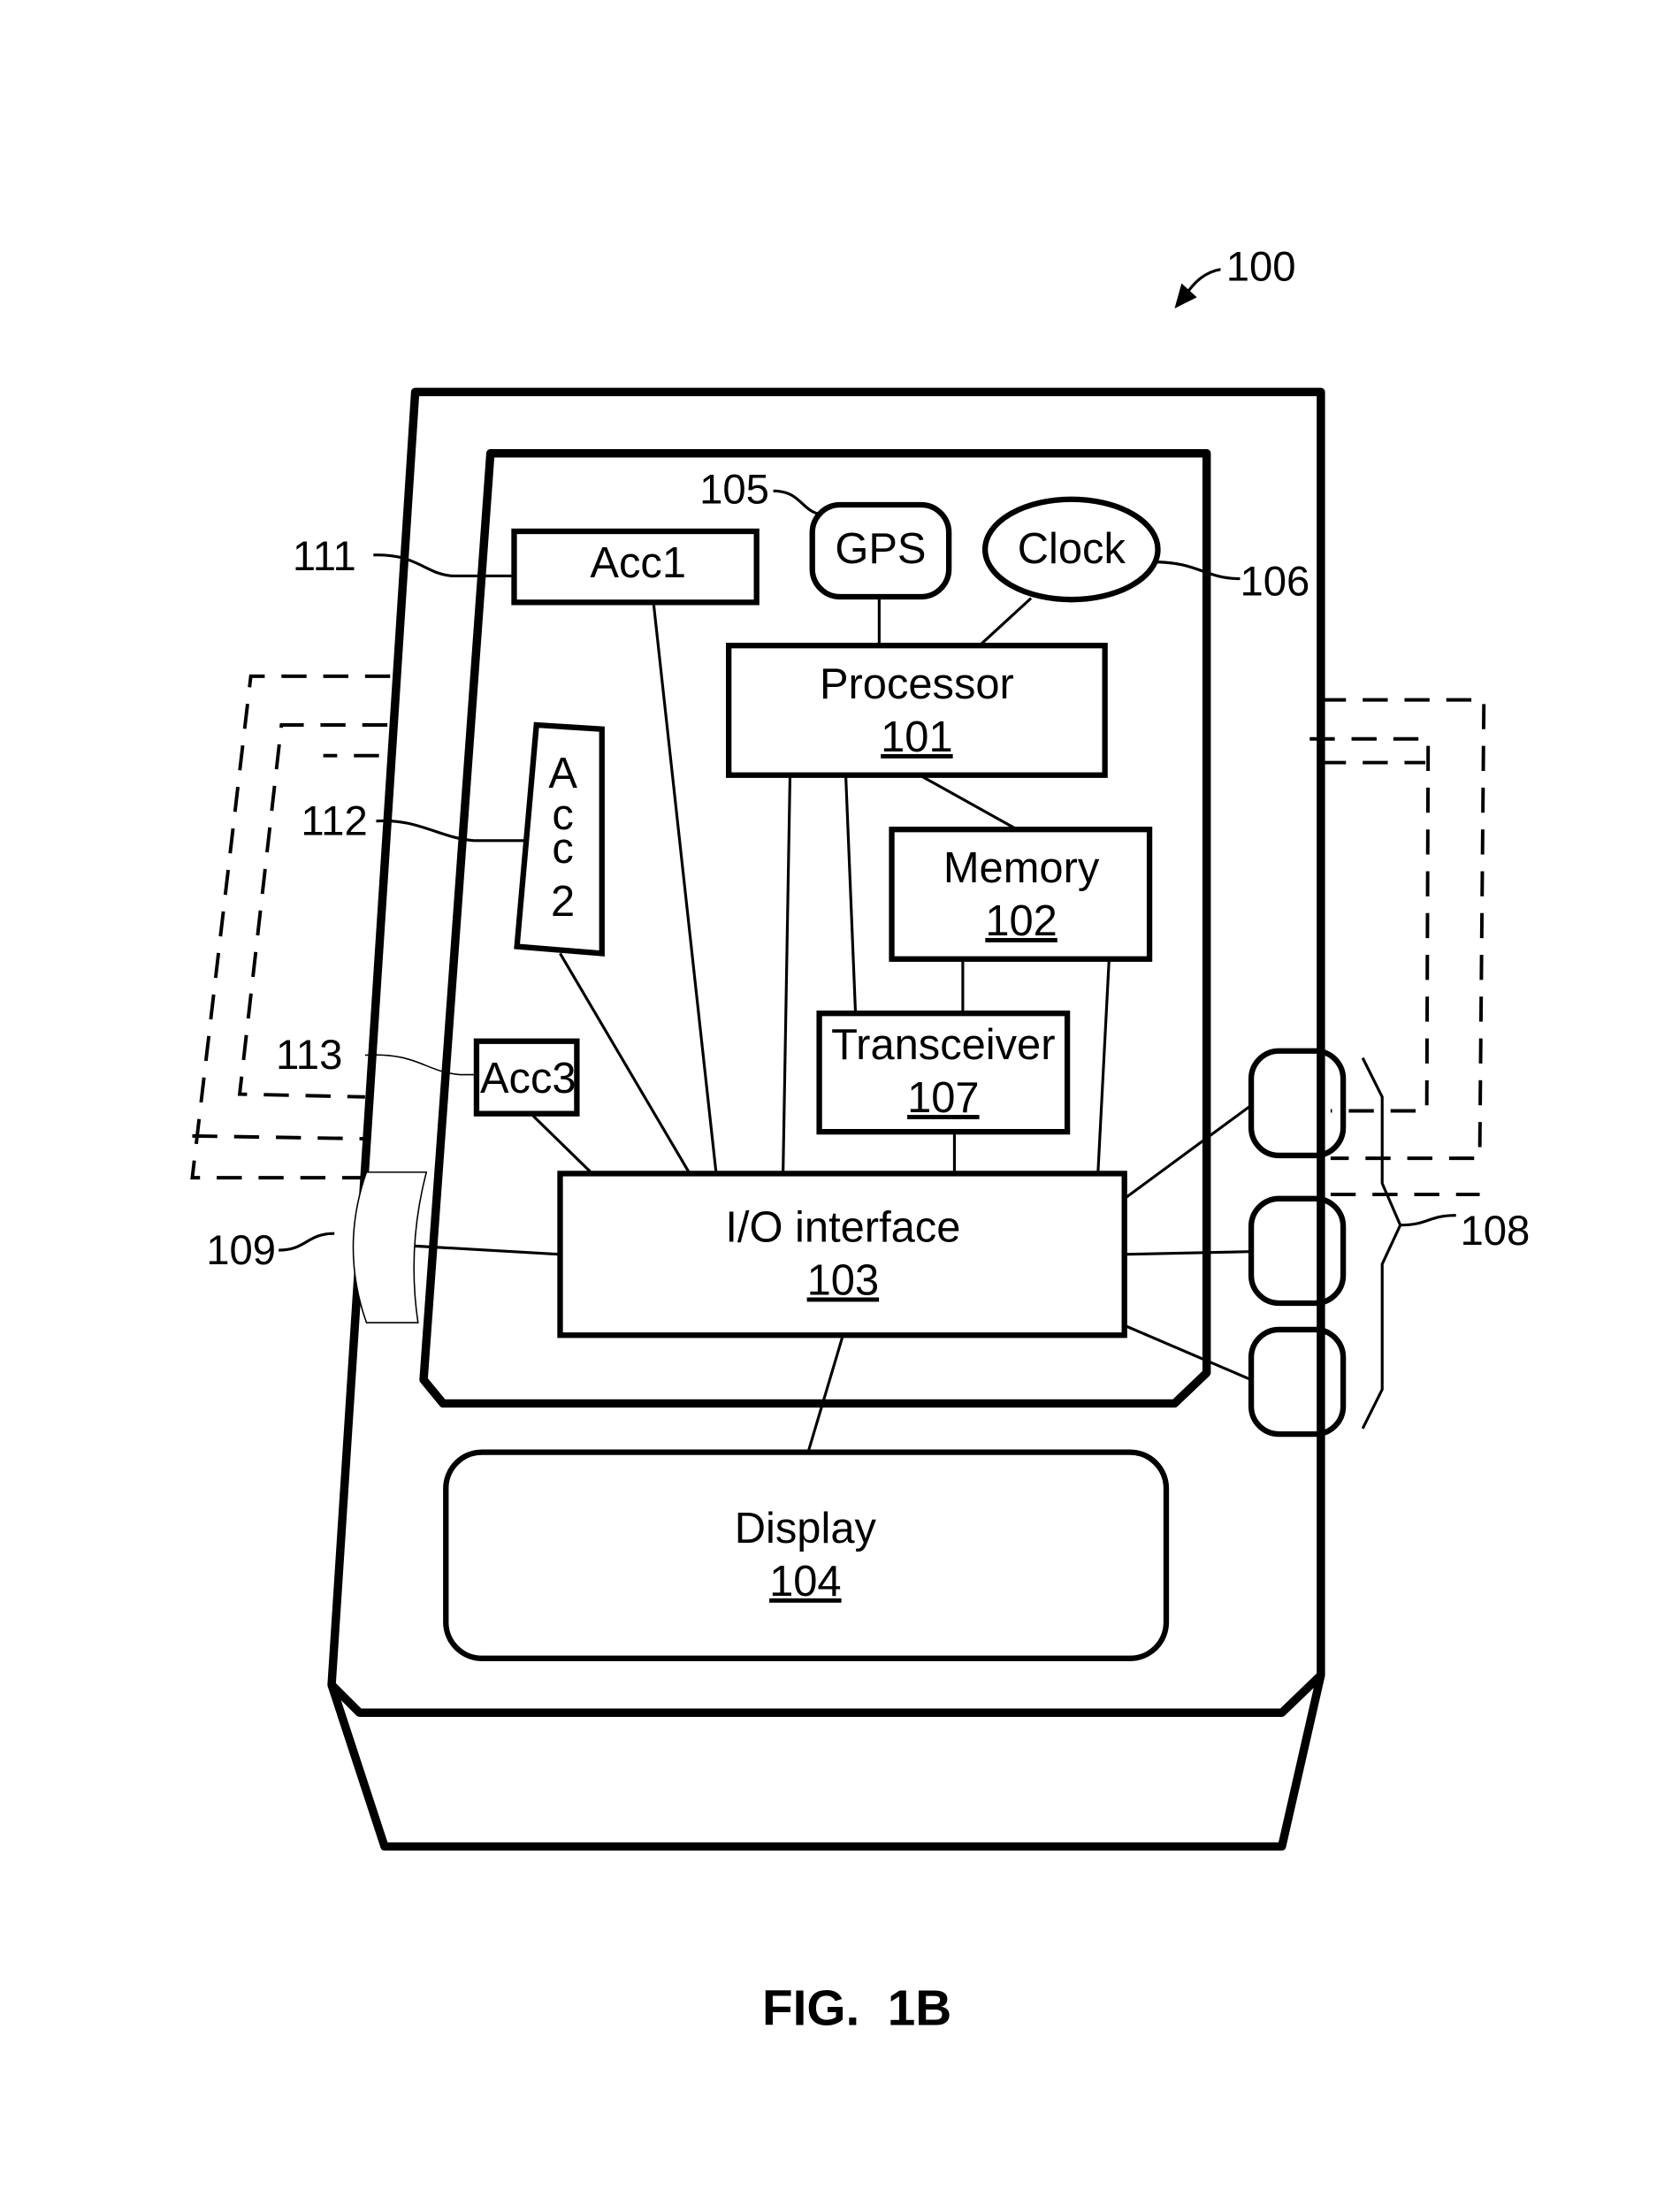 The width and height of the screenshot is (1672, 2212). Describe the element at coordinates (1072, 549) in the screenshot. I see `clock-label: Clock` at that location.